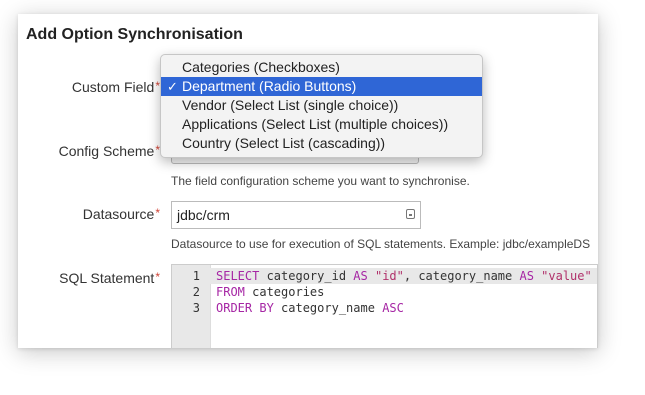 Image resolution: width=645 pixels, height=395 pixels. Describe the element at coordinates (461, 276) in the screenshot. I see `sql-identifier: , category_name` at that location.